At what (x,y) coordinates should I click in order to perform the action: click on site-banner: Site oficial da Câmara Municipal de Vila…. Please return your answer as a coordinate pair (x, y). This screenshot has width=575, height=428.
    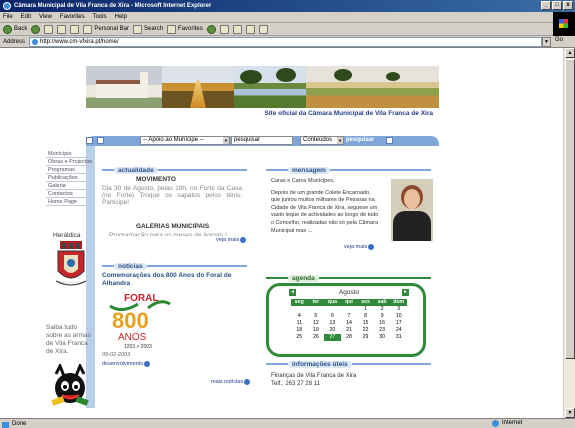
    Looking at the image, I should click on (262, 93).